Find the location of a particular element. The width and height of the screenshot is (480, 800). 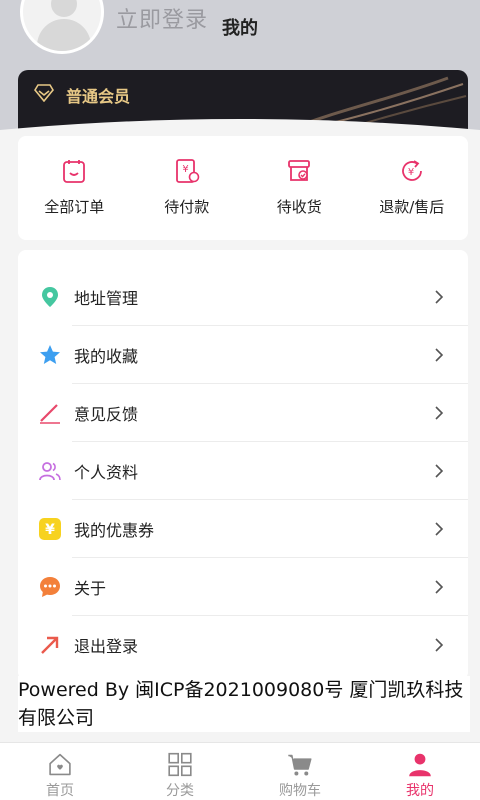

order-unpaid-label: 待付款 is located at coordinates (187, 207).